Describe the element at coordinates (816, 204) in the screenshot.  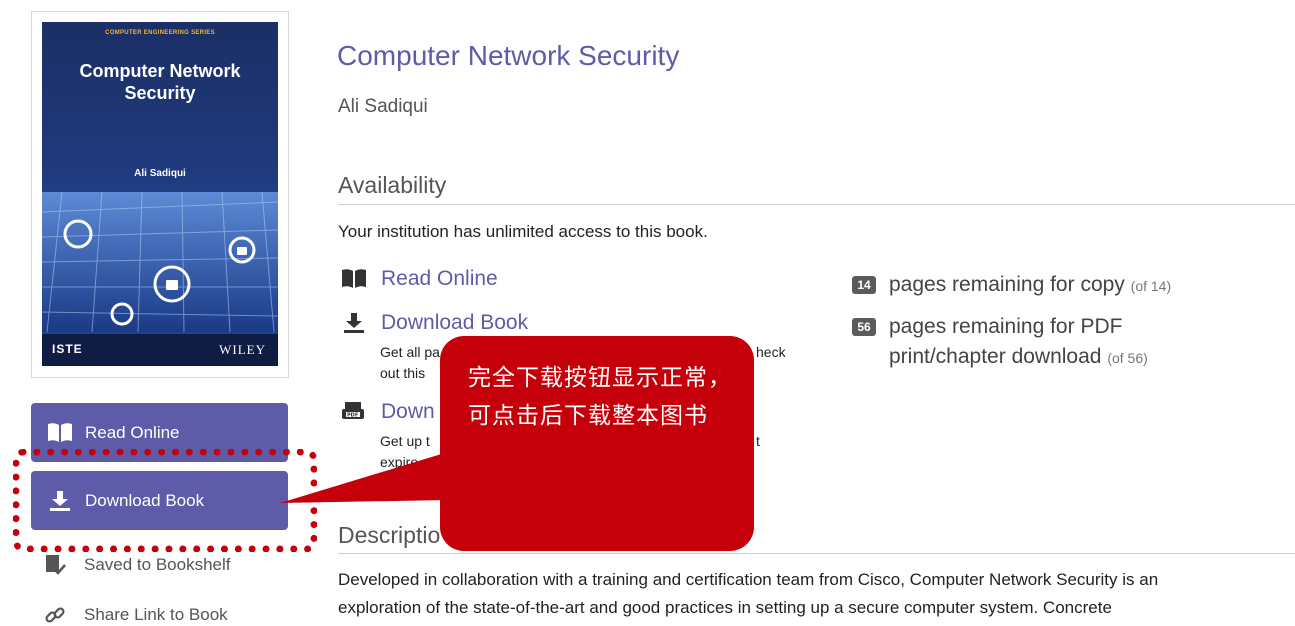
I see `availability-divider` at that location.